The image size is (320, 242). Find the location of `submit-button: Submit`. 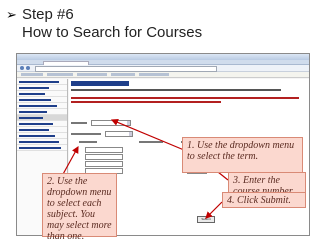

submit-button: Submit is located at coordinates (206, 219).